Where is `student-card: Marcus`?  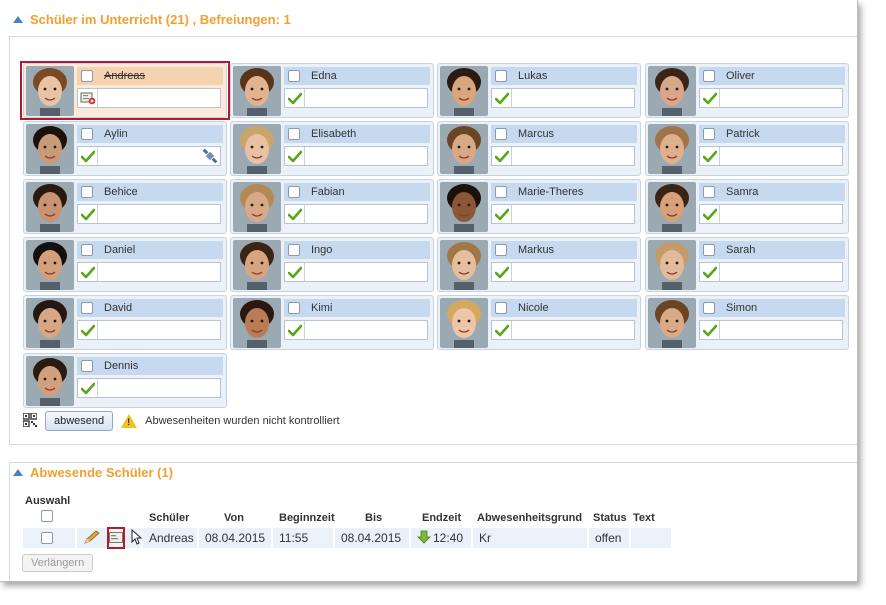 student-card: Marcus is located at coordinates (539, 148).